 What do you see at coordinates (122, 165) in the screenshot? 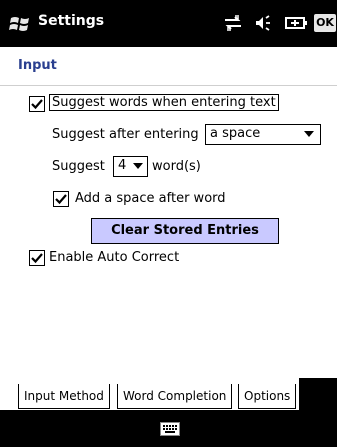
I see `suggest-count-value: 4` at bounding box center [122, 165].